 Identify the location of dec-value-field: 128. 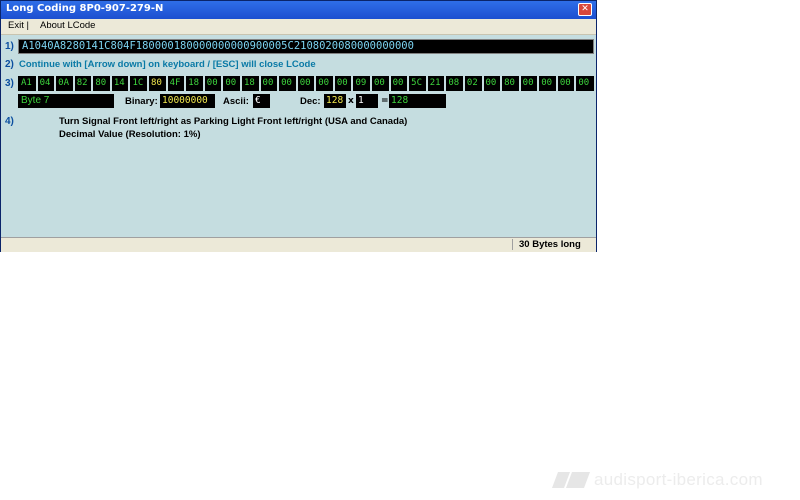
(335, 101).